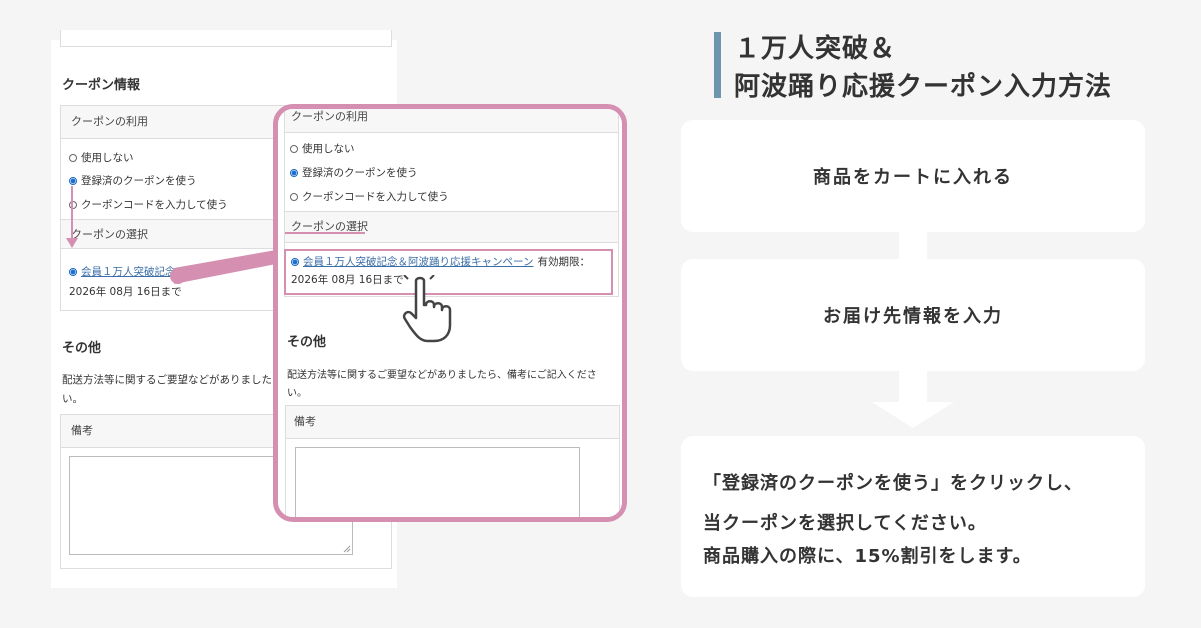  What do you see at coordinates (442, 375) in the screenshot?
I see `zoom-other-note-line1: 配送方法等に関するご要望などがありましたら、備考にご記入くださ` at bounding box center [442, 375].